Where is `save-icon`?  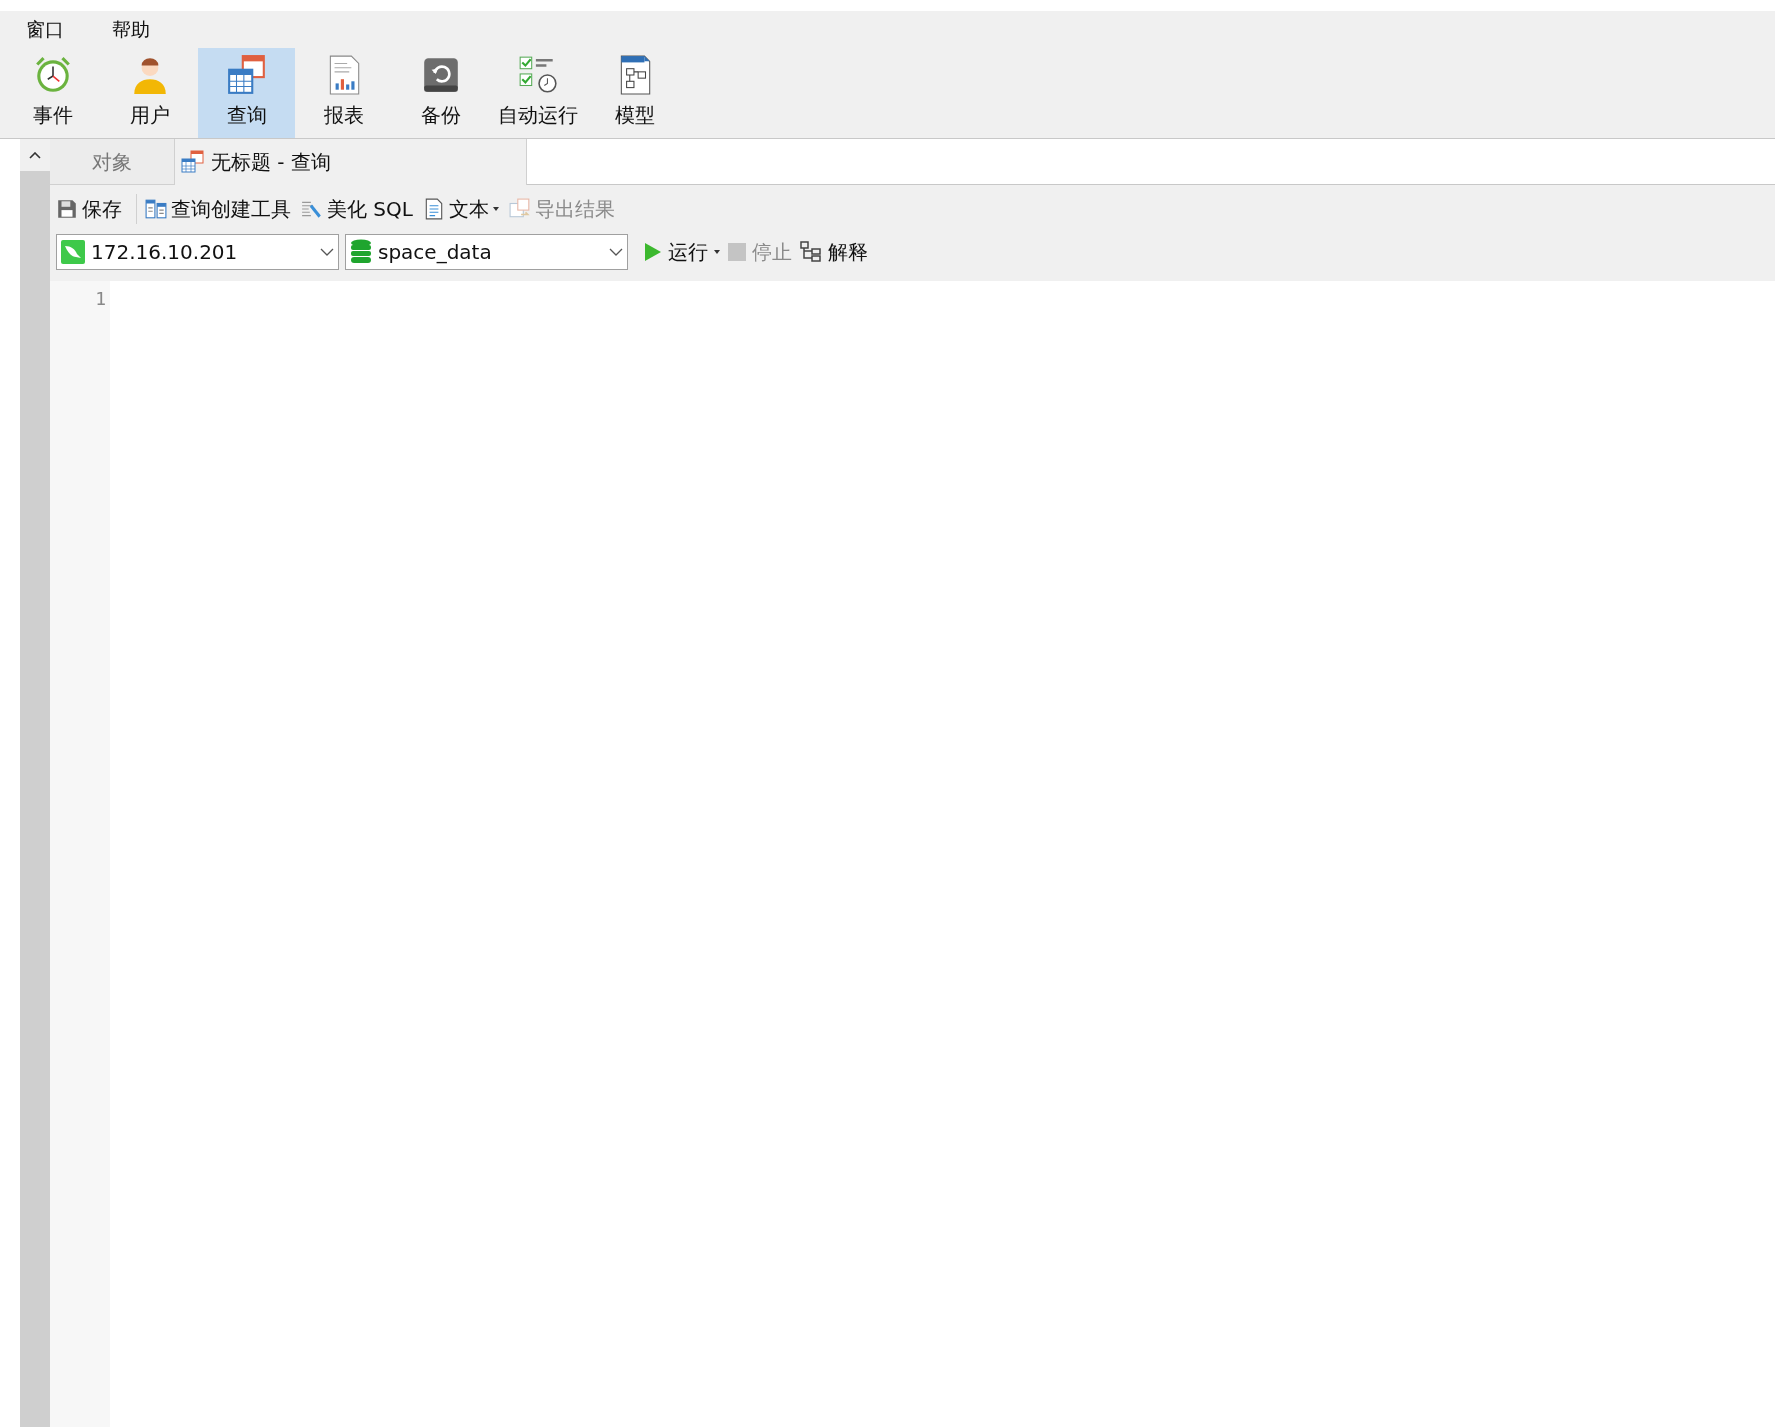 save-icon is located at coordinates (67, 209).